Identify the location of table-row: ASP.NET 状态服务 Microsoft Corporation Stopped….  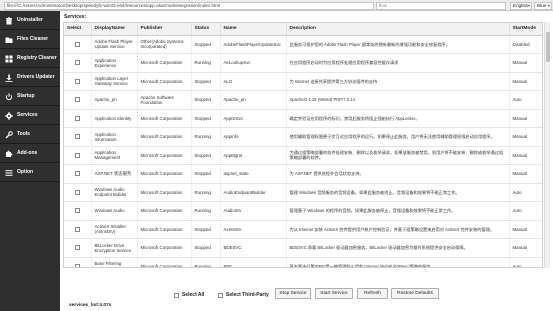
(303, 174).